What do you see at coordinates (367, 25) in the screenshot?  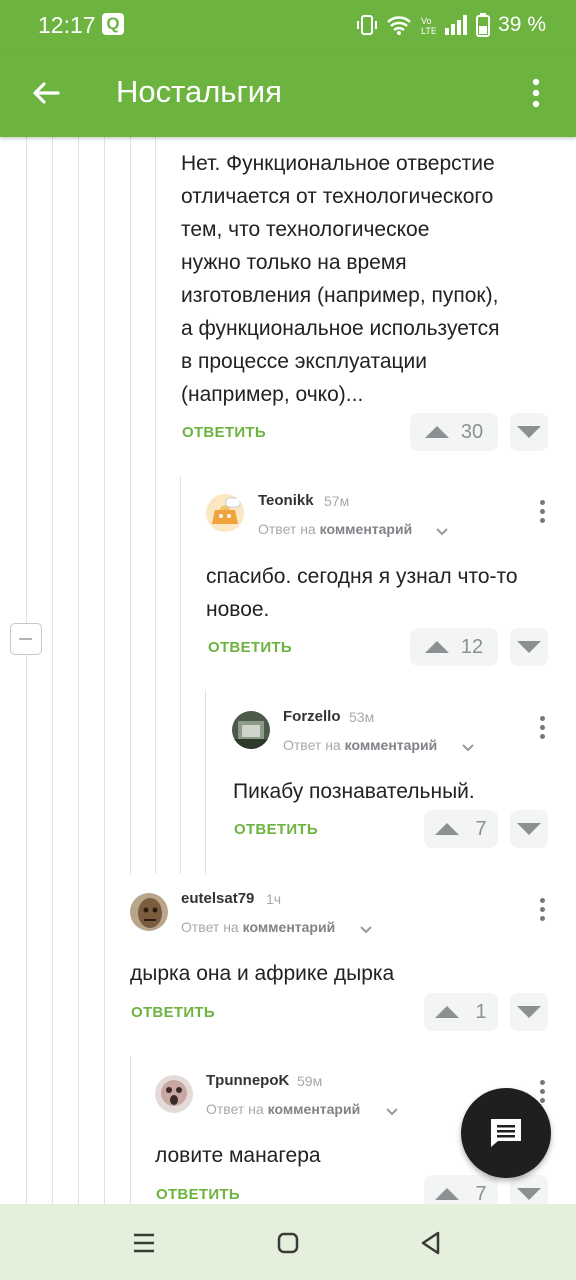 I see `vibrate-icon` at bounding box center [367, 25].